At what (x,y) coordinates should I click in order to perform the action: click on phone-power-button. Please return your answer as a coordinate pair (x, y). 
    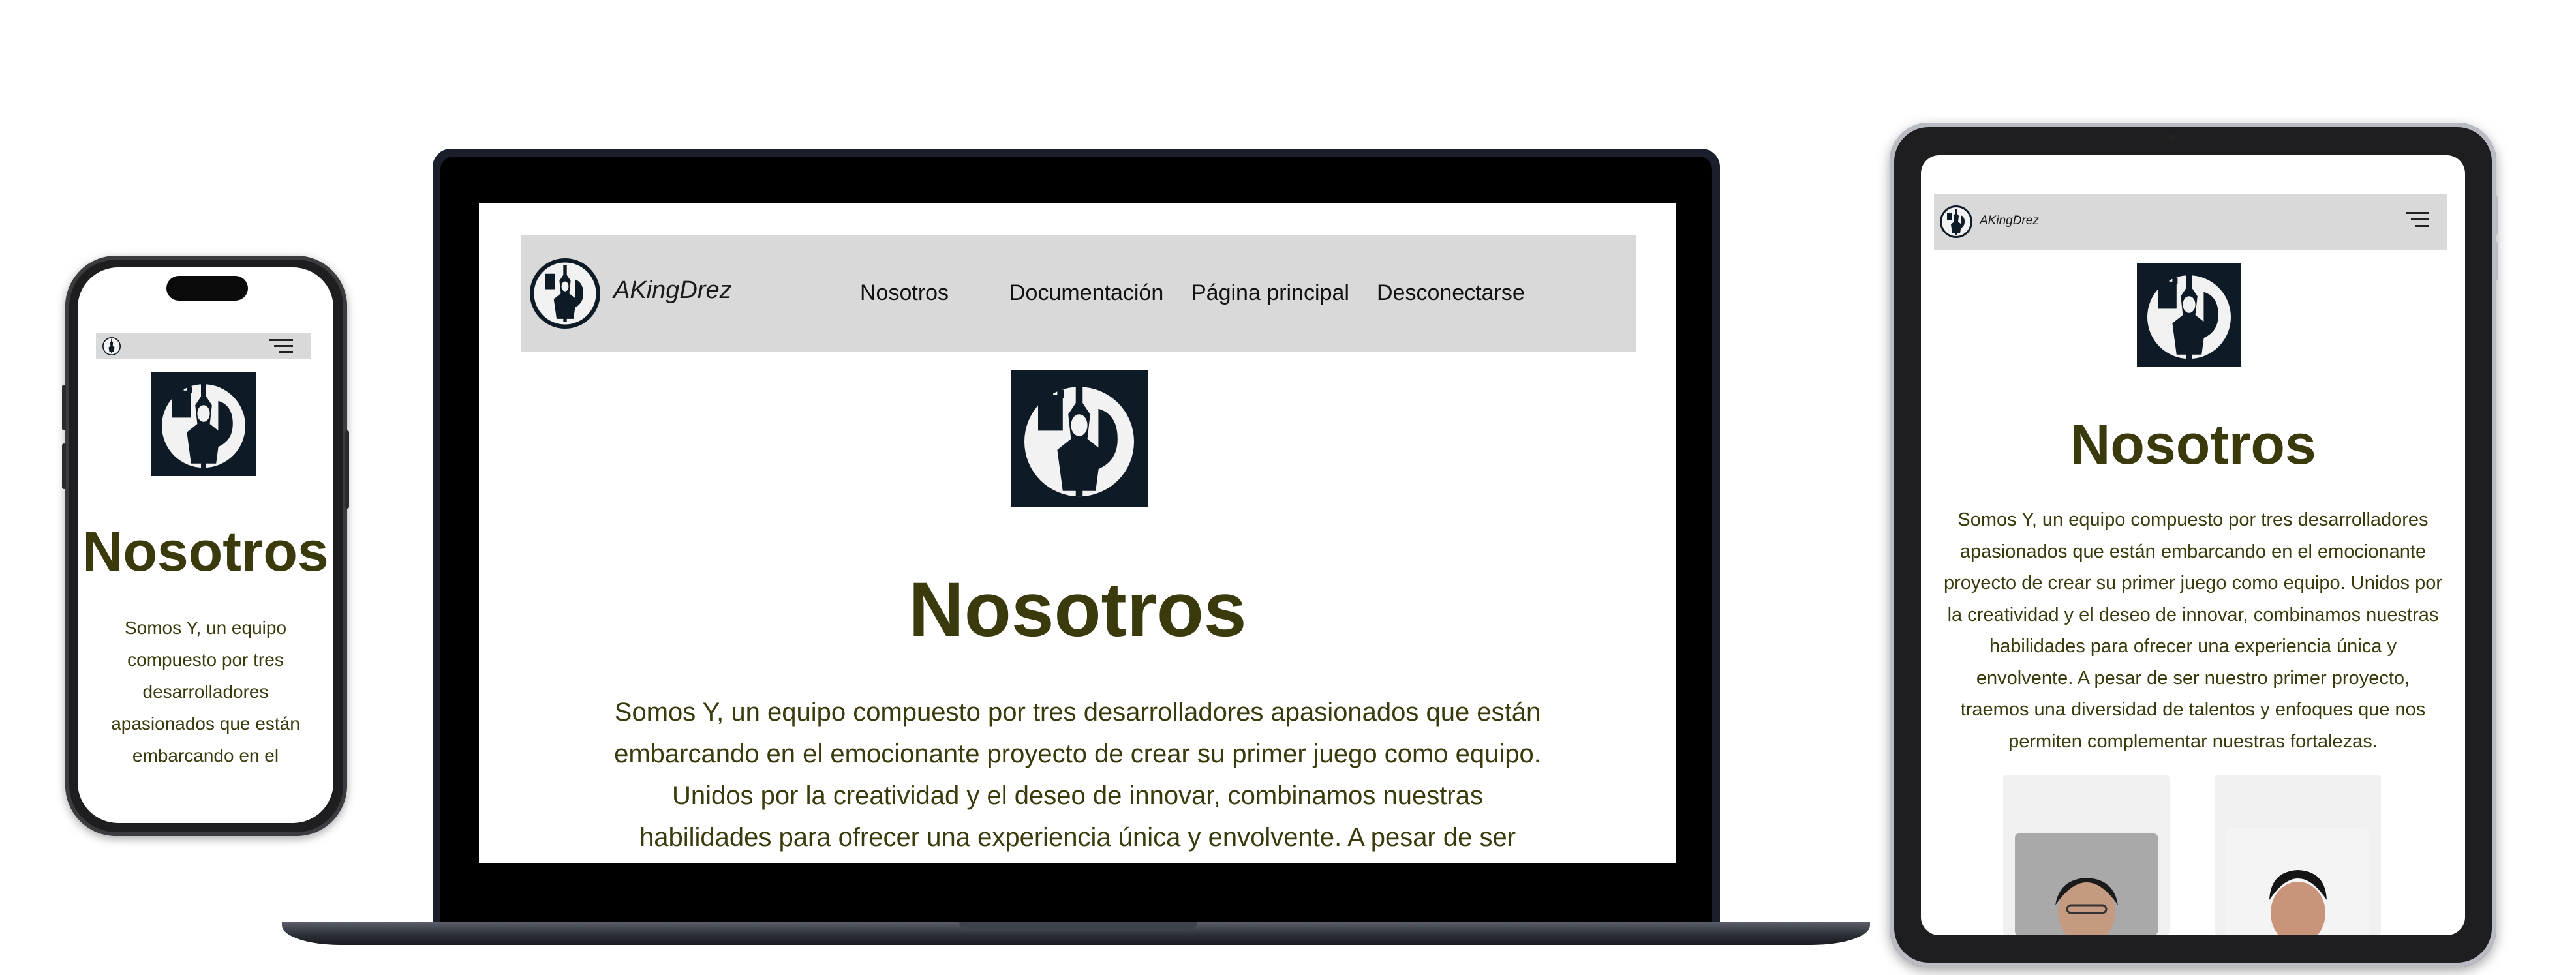
    Looking at the image, I should click on (347, 470).